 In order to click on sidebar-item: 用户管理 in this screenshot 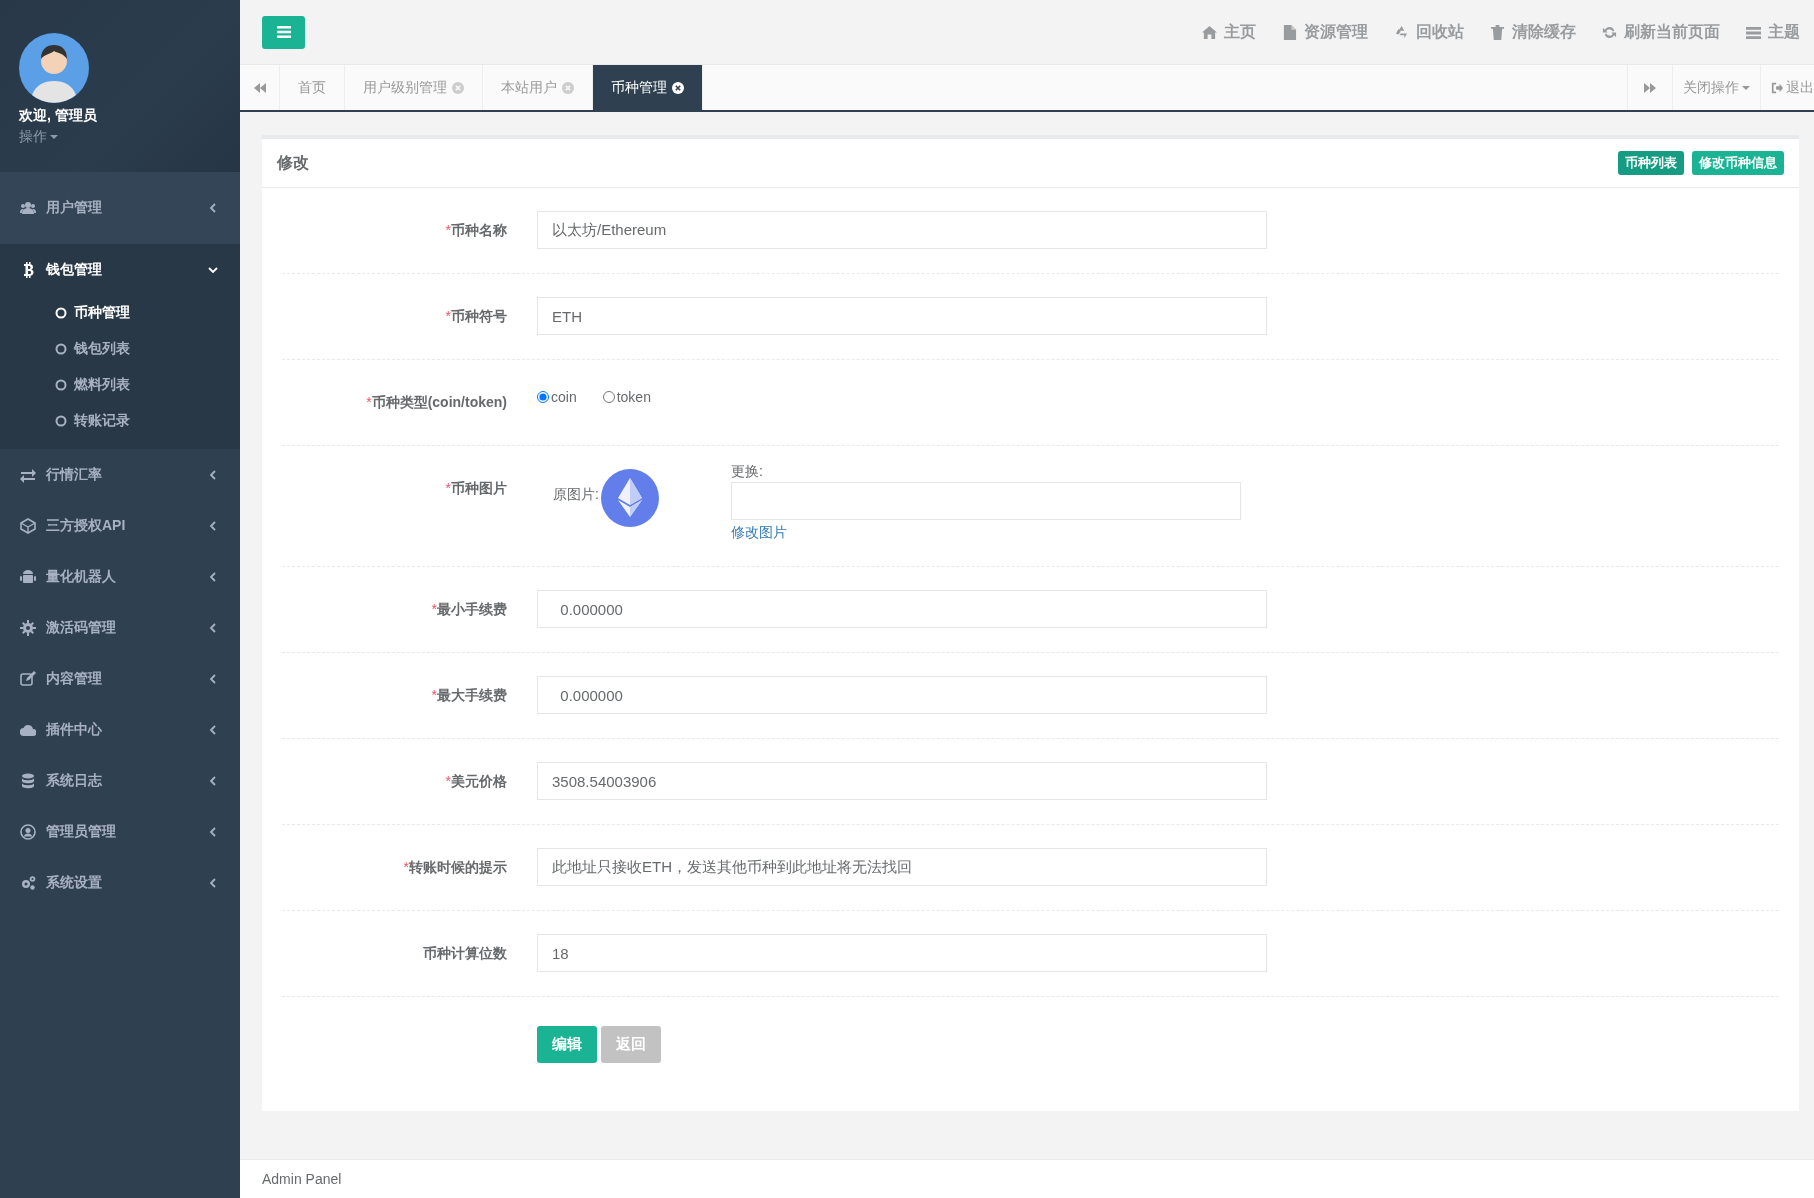, I will do `click(120, 208)`.